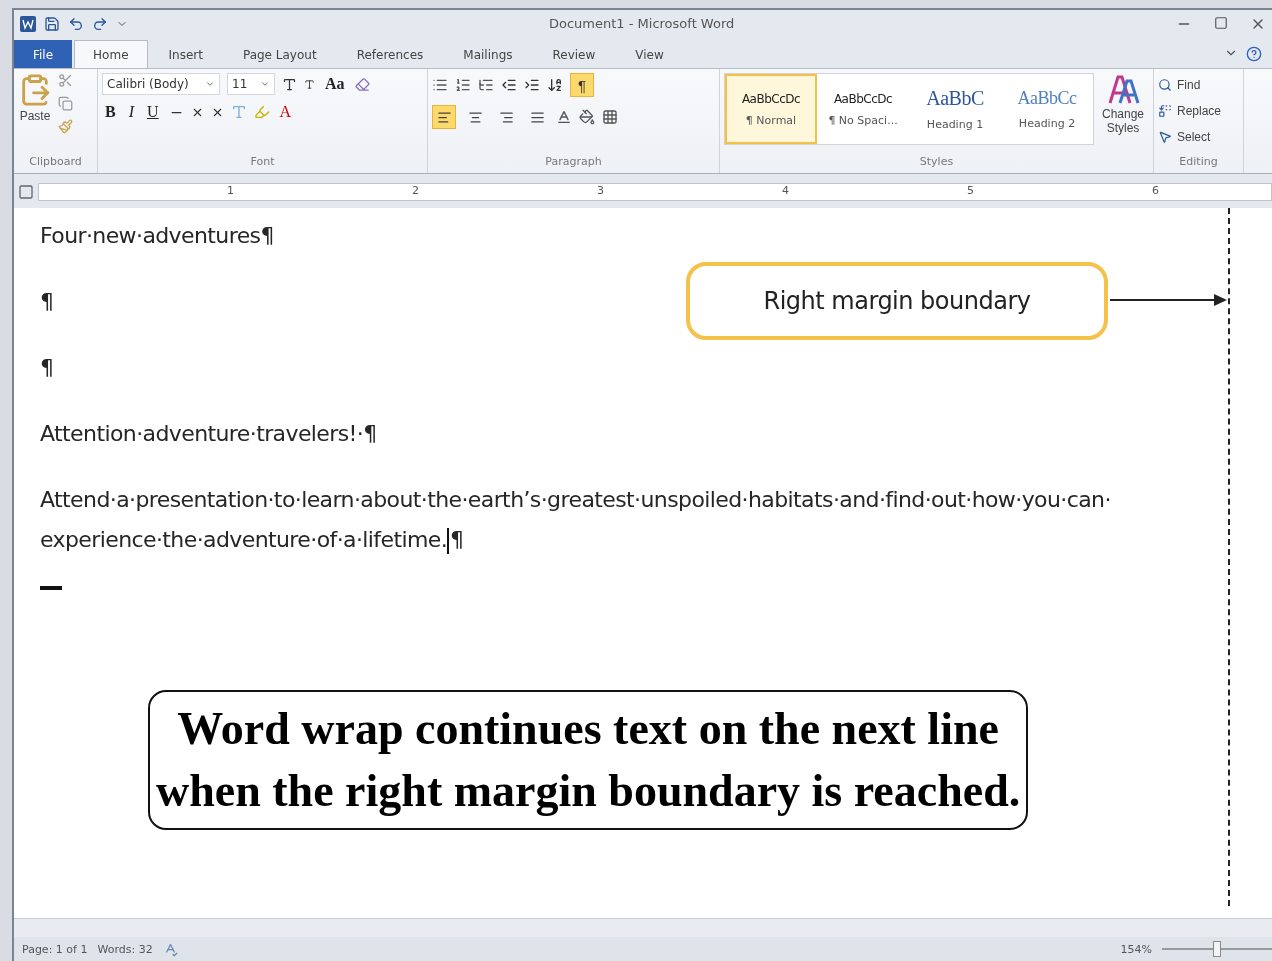  Describe the element at coordinates (161, 84) in the screenshot. I see `font-name-field: Calibri (Body)` at that location.